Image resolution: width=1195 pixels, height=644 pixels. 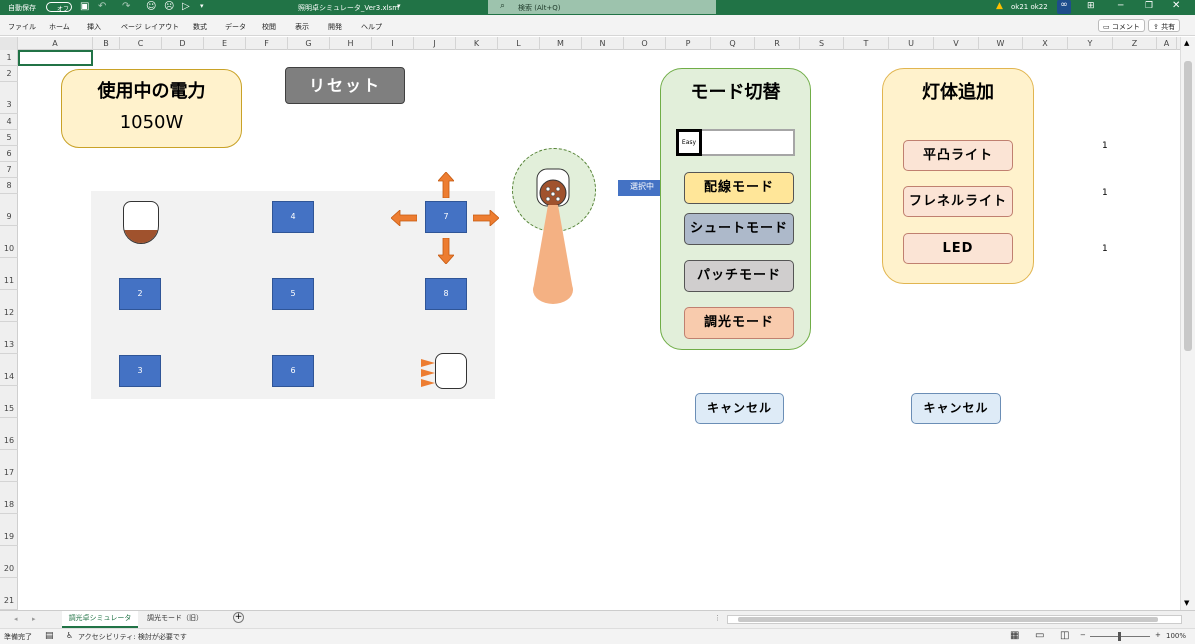 What do you see at coordinates (345, 85) in the screenshot?
I see `reset-button: リセット` at bounding box center [345, 85].